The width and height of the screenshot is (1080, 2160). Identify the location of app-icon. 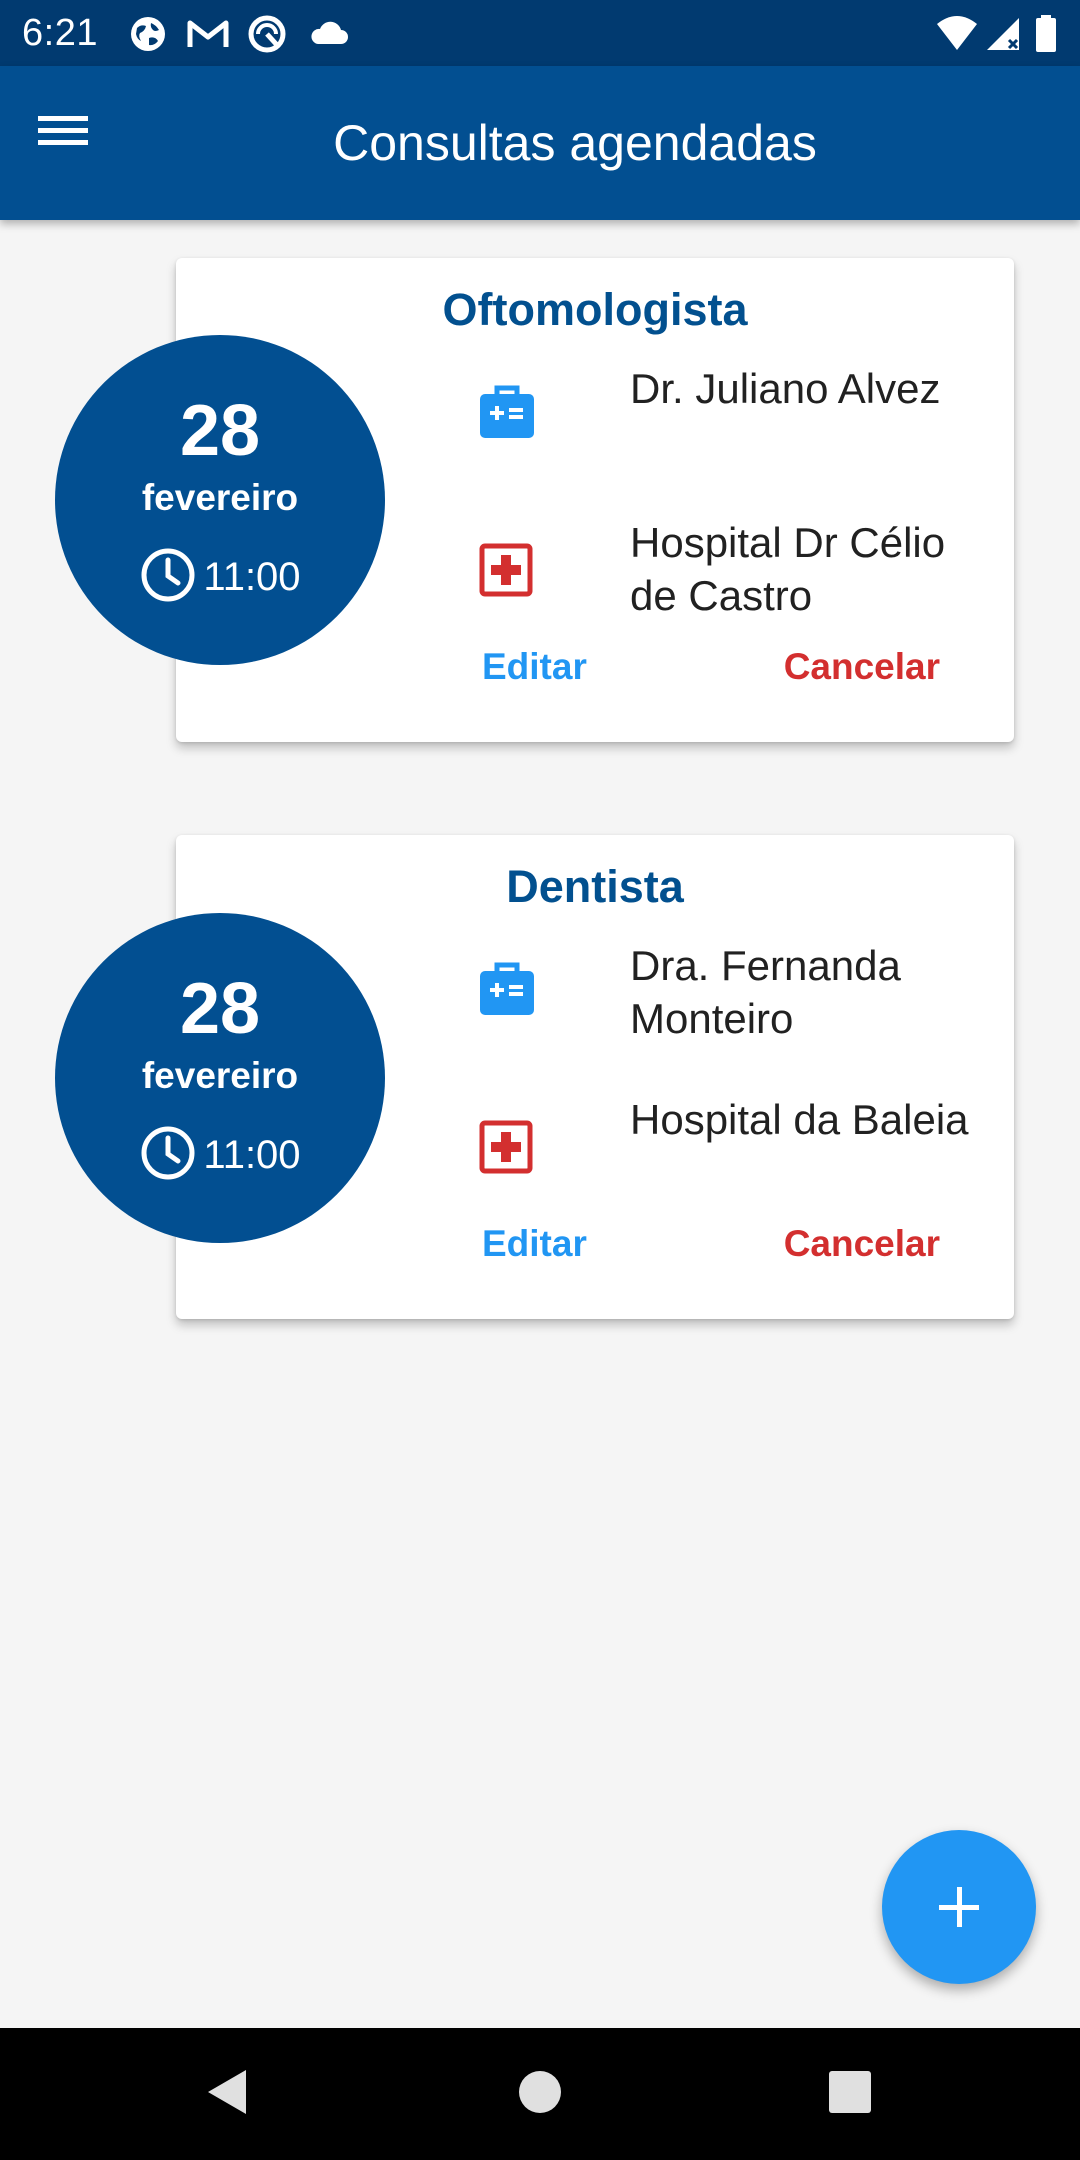
(267, 36).